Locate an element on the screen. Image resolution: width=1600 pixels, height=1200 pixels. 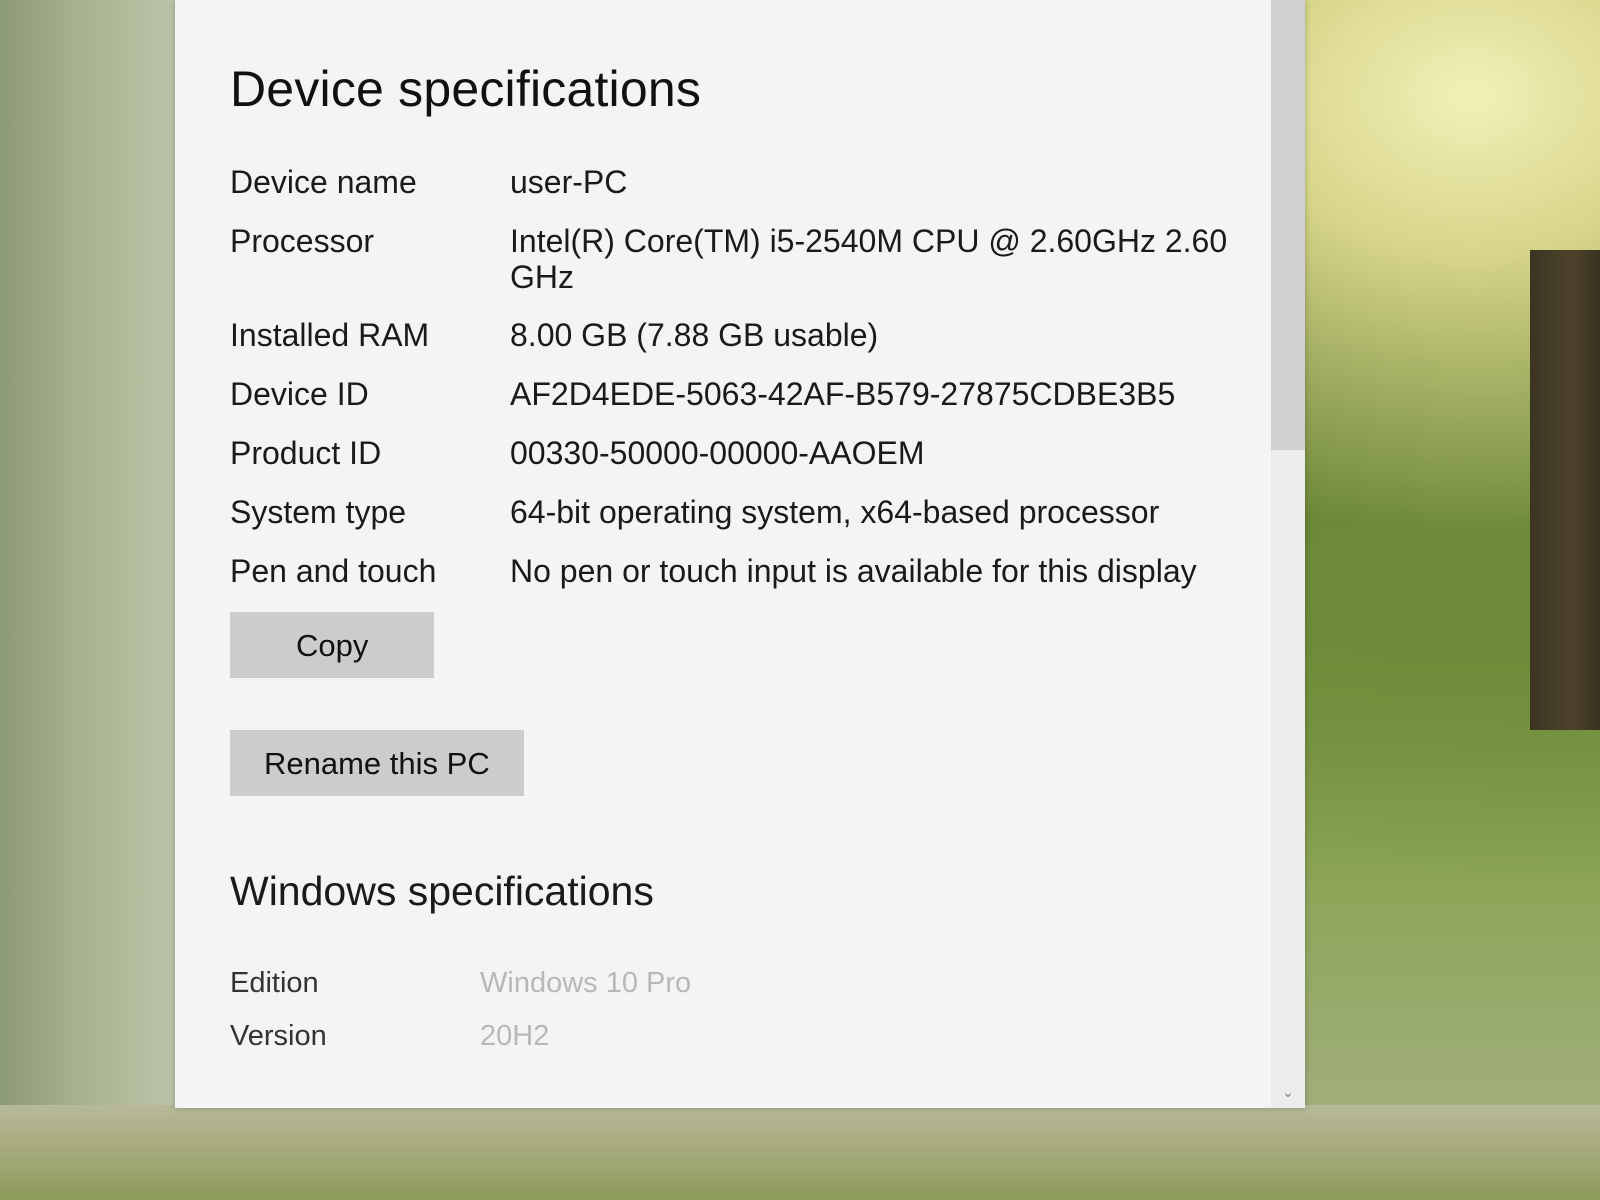
spec-label: Installed RAM is located at coordinates (330, 335).